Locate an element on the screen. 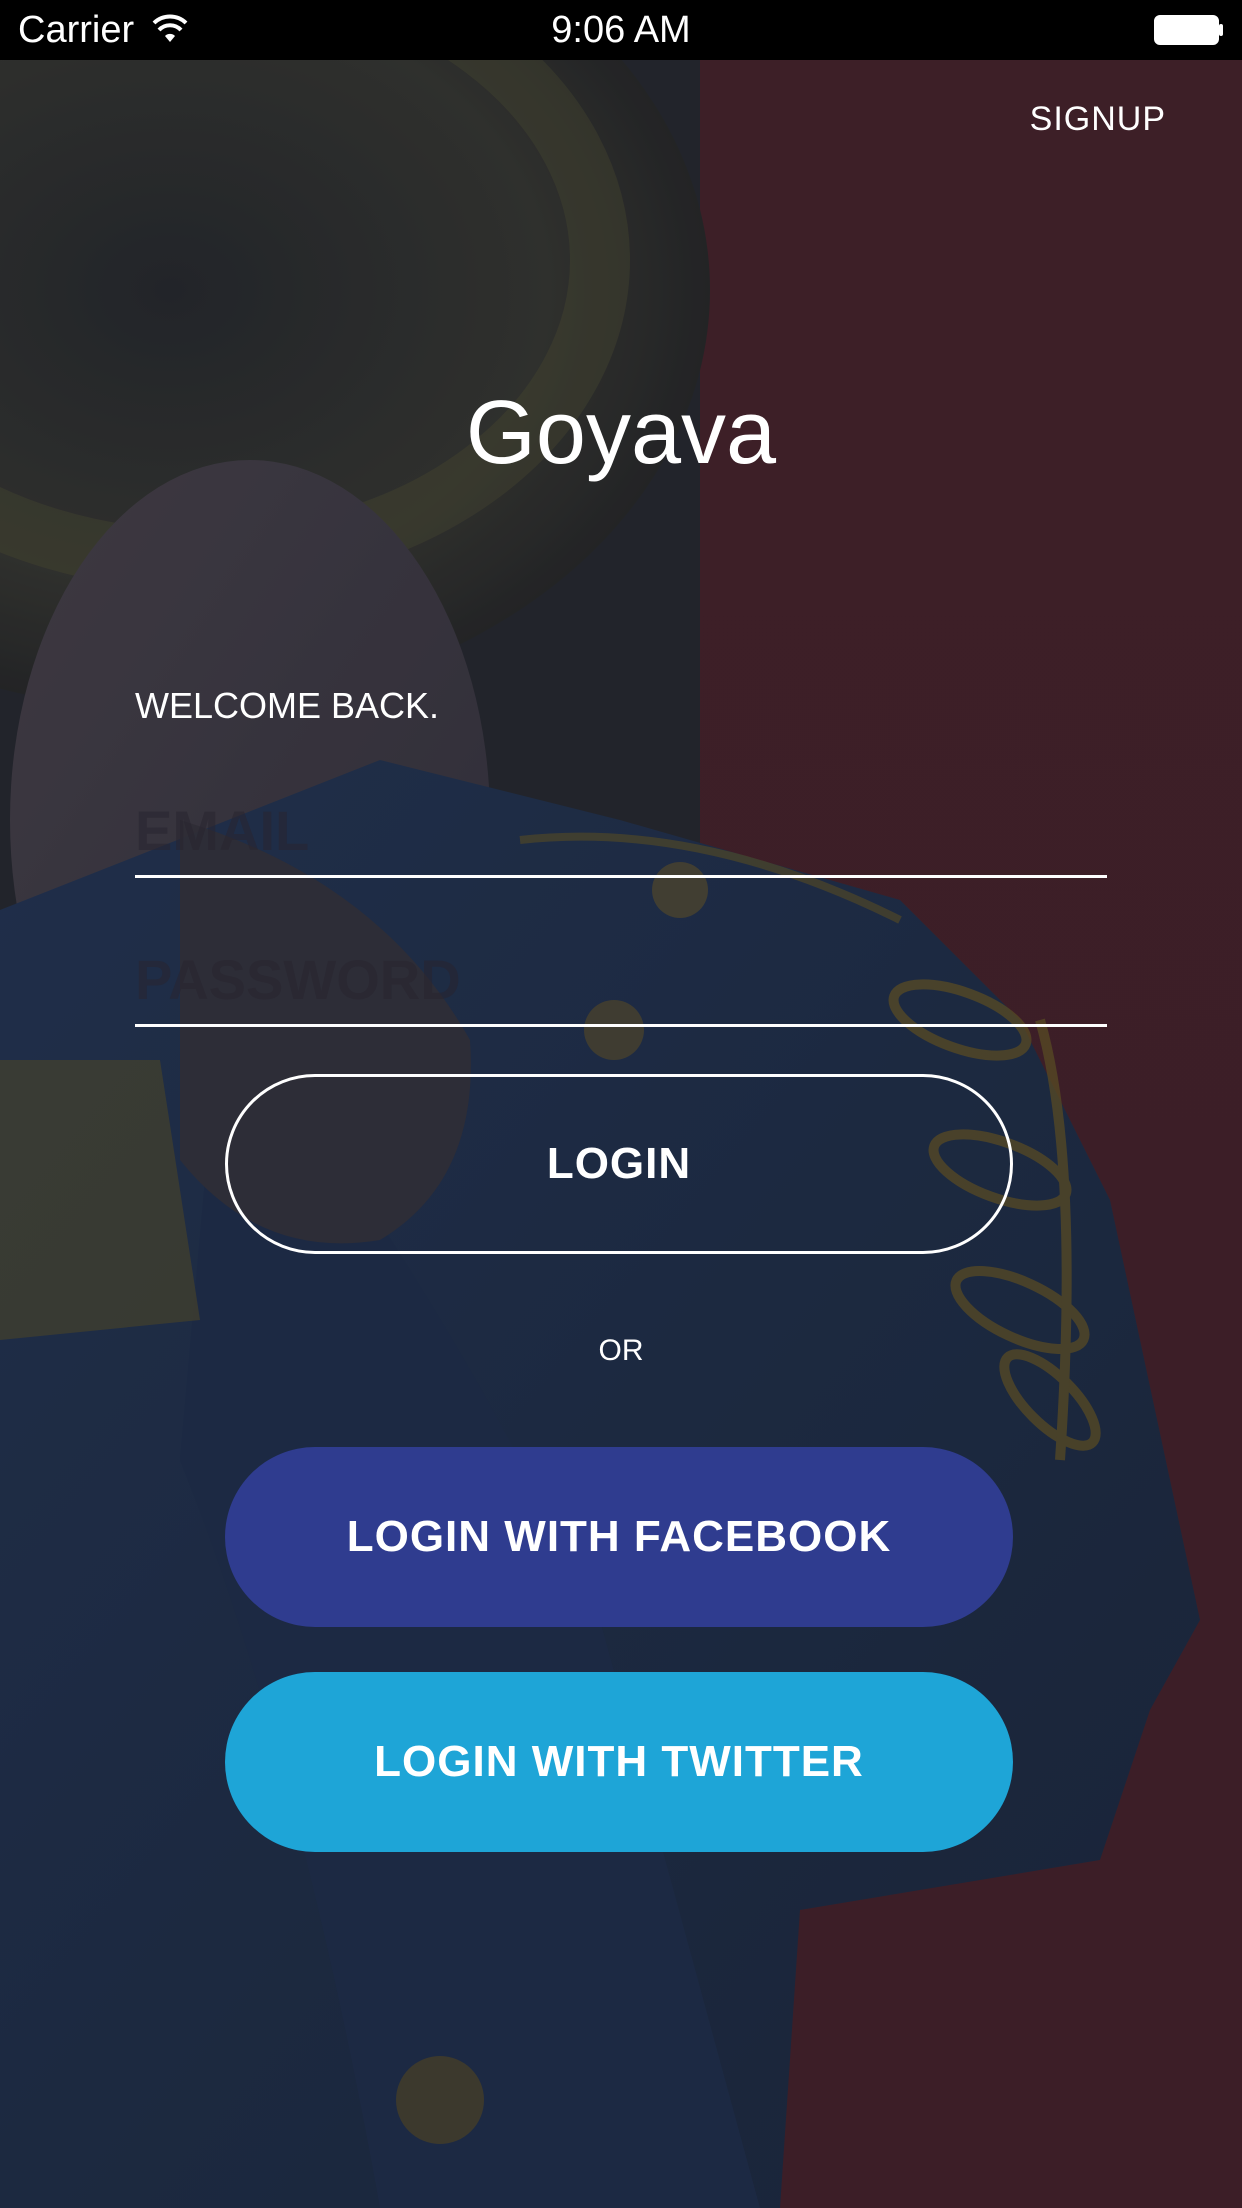 Image resolution: width=1242 pixels, height=2208 pixels. email-input is located at coordinates (621, 830).